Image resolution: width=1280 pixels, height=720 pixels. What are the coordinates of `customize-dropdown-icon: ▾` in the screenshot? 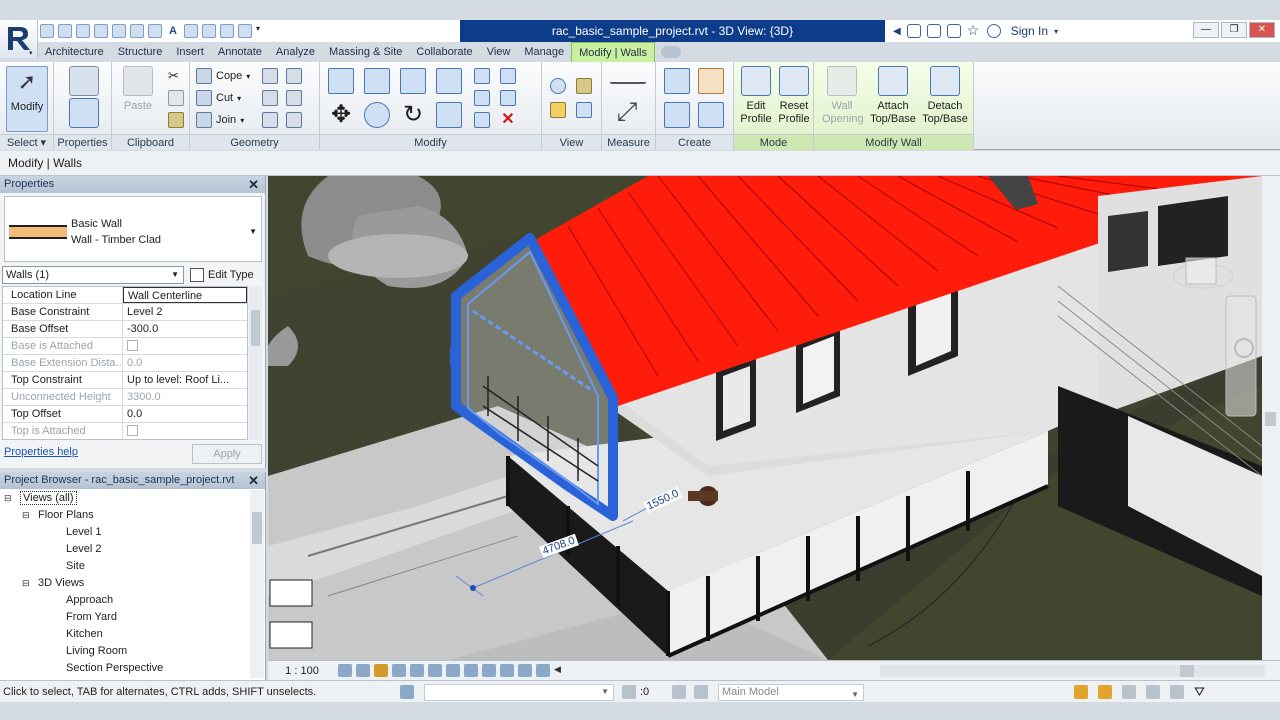 It's located at (260, 31).